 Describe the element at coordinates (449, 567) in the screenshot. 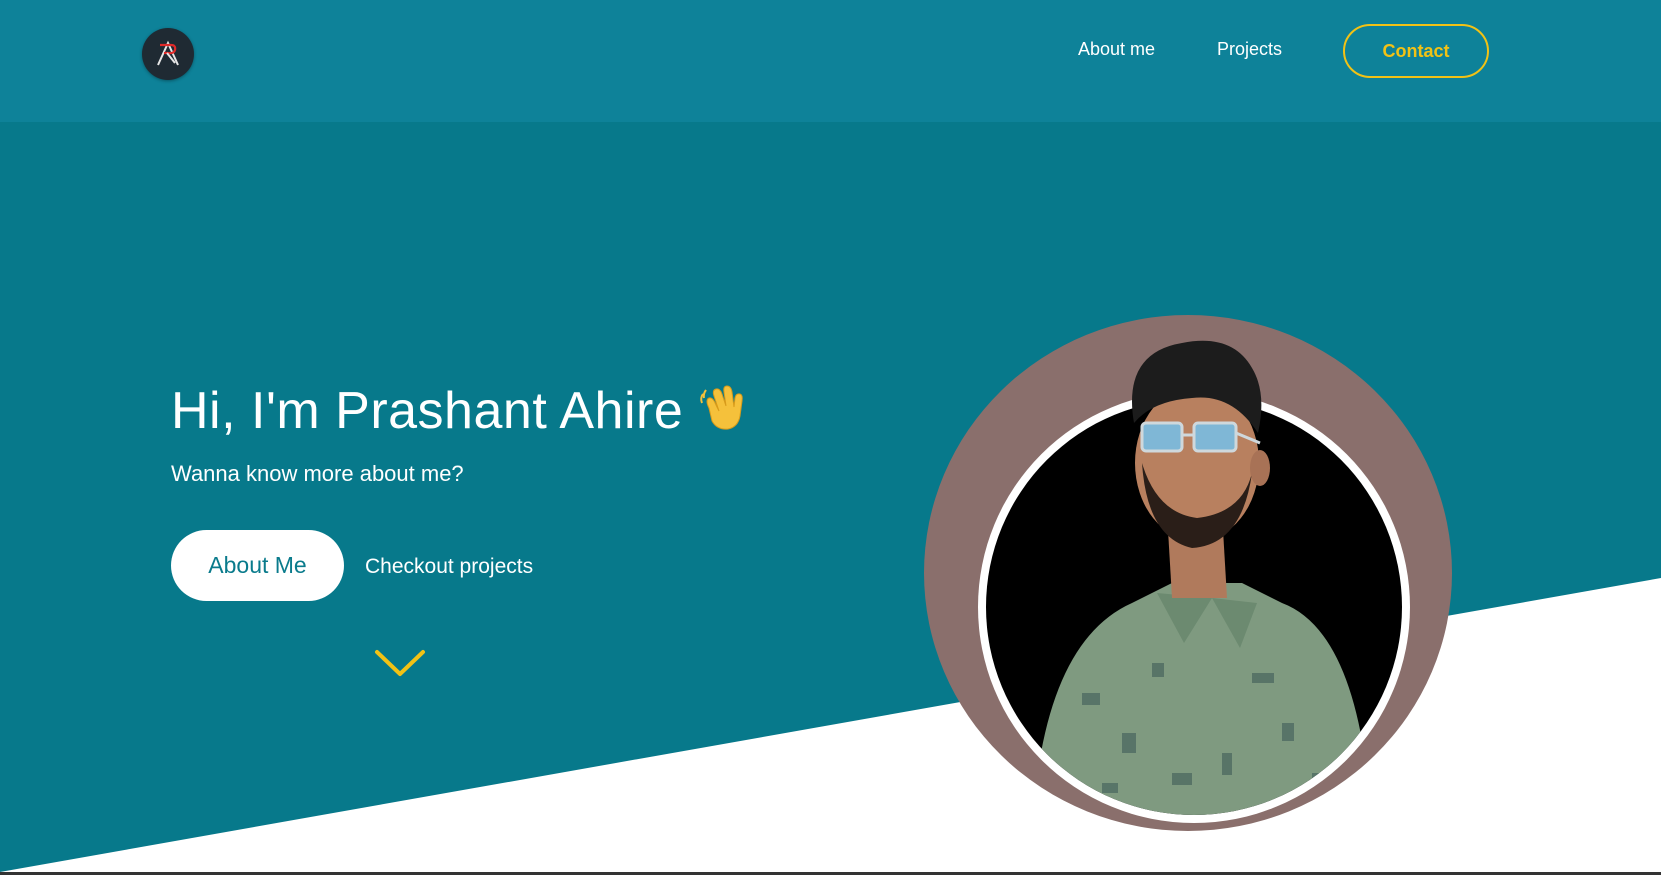

I see `checkout-projects-link: Checkout projects` at that location.